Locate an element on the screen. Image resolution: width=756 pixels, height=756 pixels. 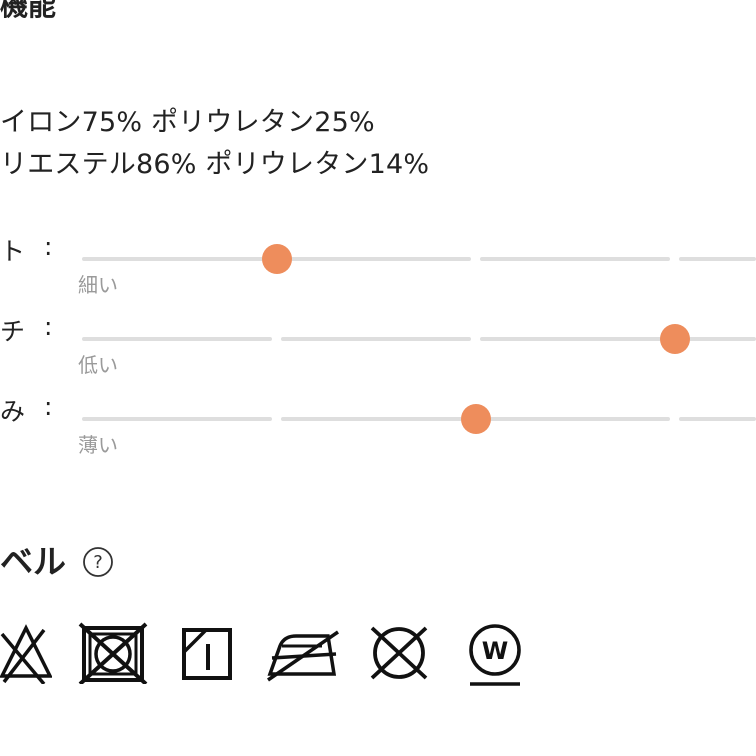
scale-row-fit: ト : 細い is located at coordinates (378, 270).